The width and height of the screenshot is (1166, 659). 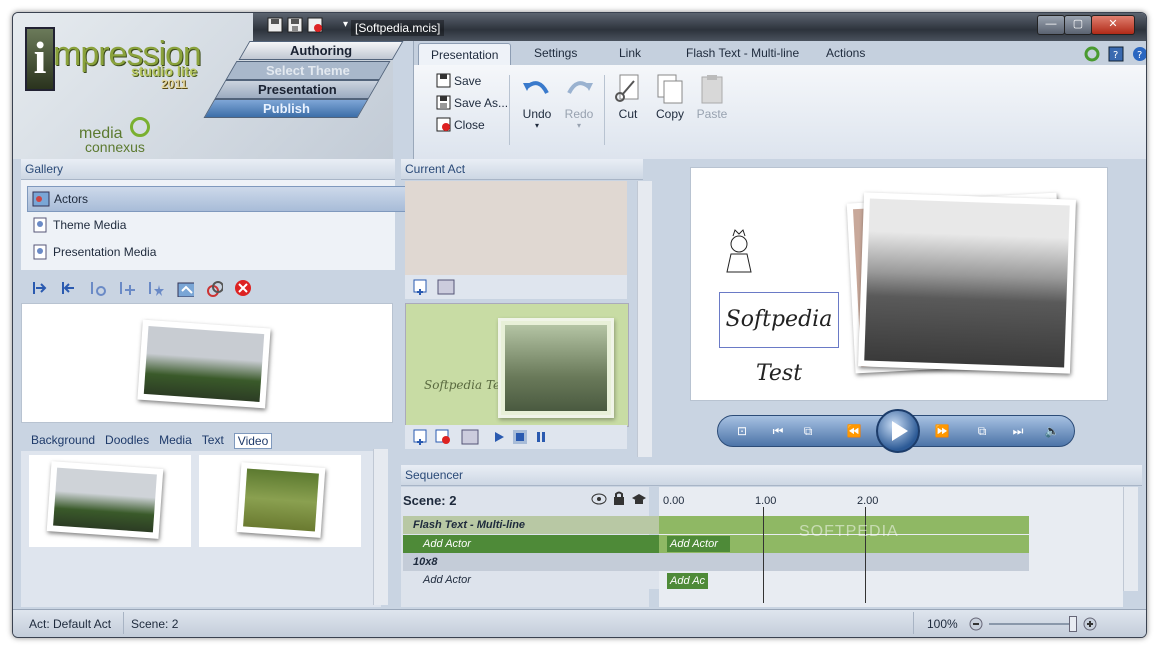 What do you see at coordinates (140, 127) in the screenshot?
I see `brand-ring-icon` at bounding box center [140, 127].